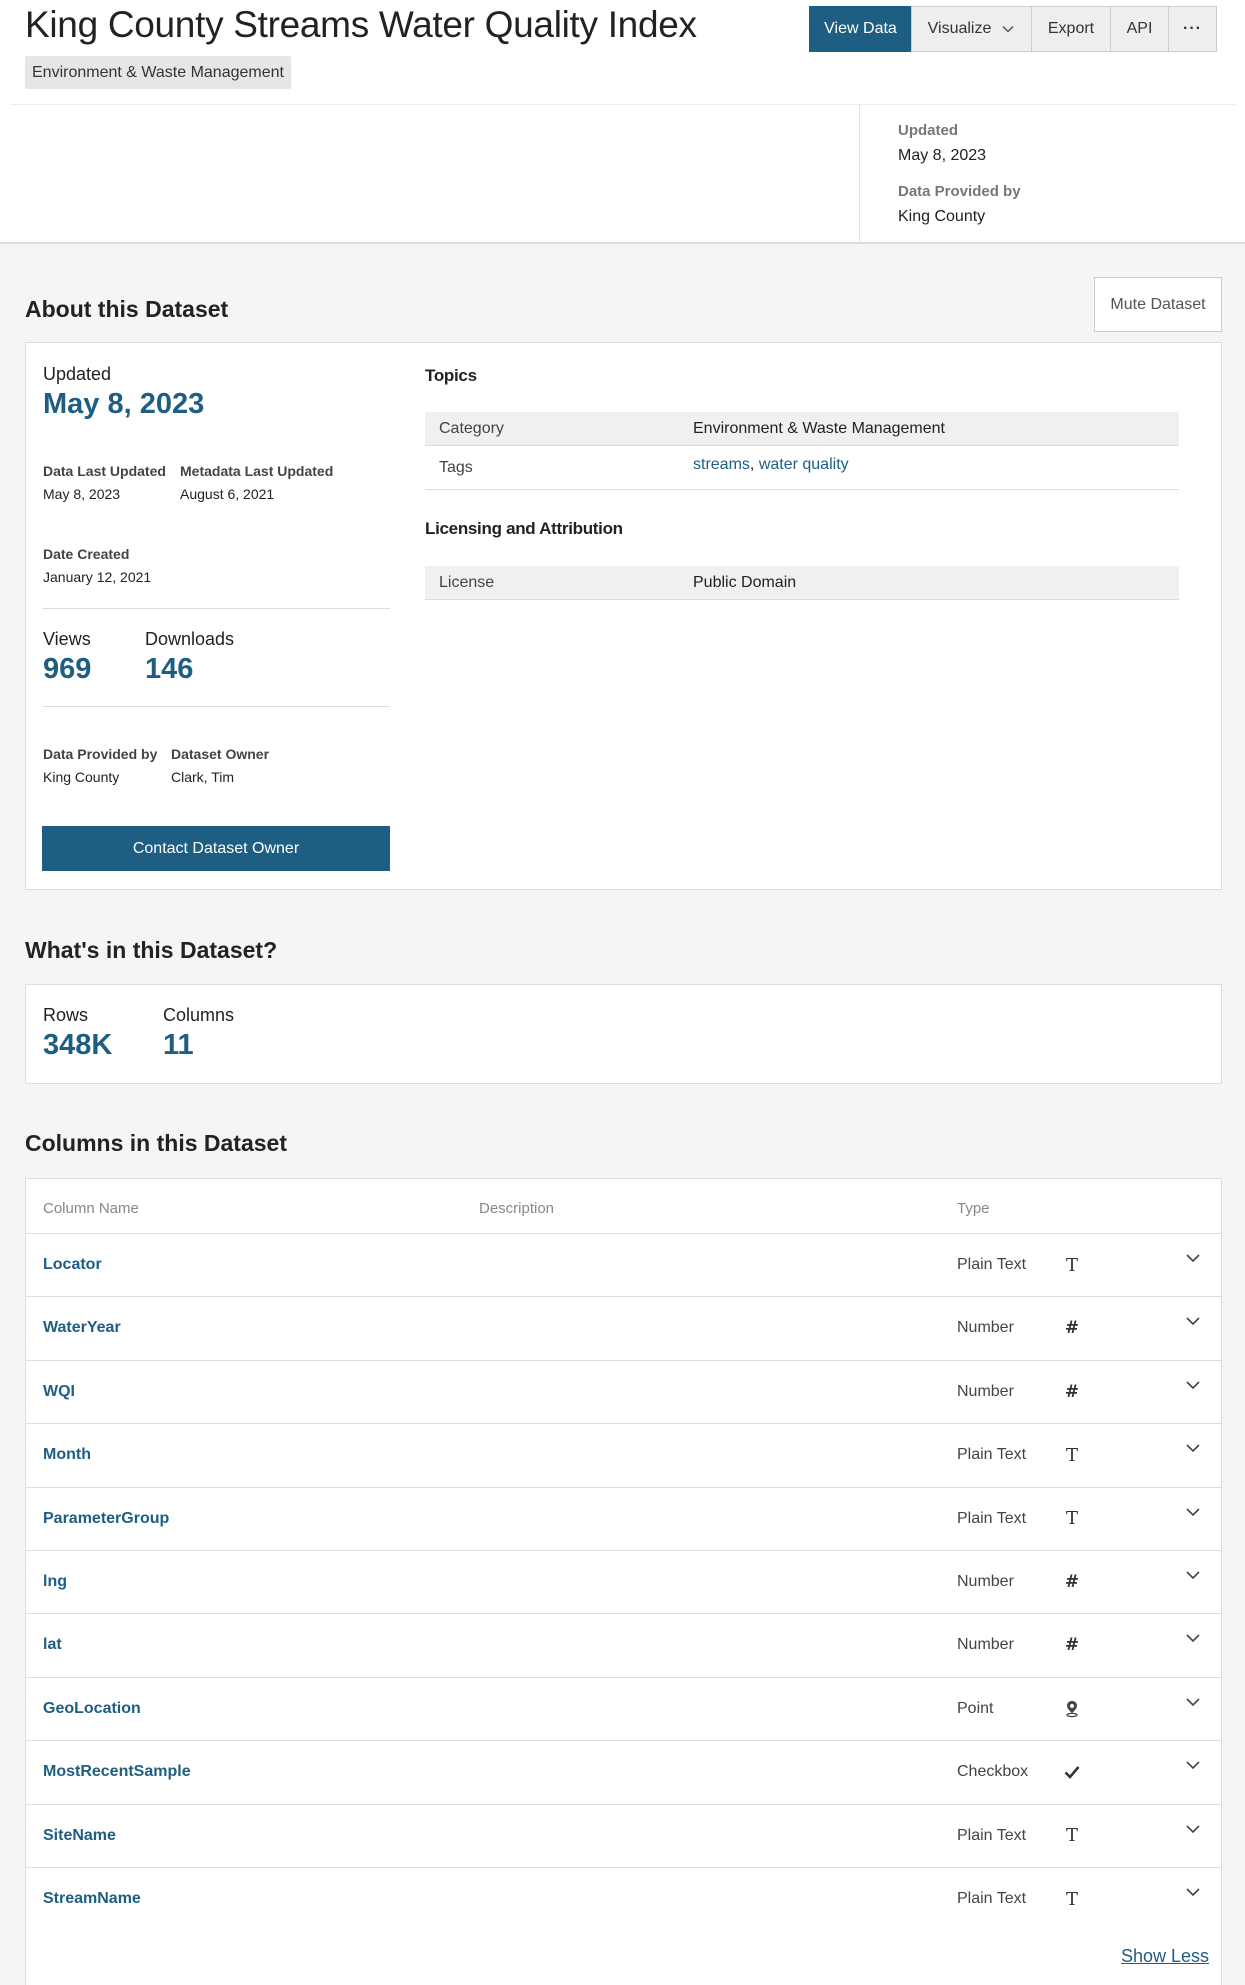  What do you see at coordinates (973, 1208) in the screenshot?
I see `type-header: Type` at bounding box center [973, 1208].